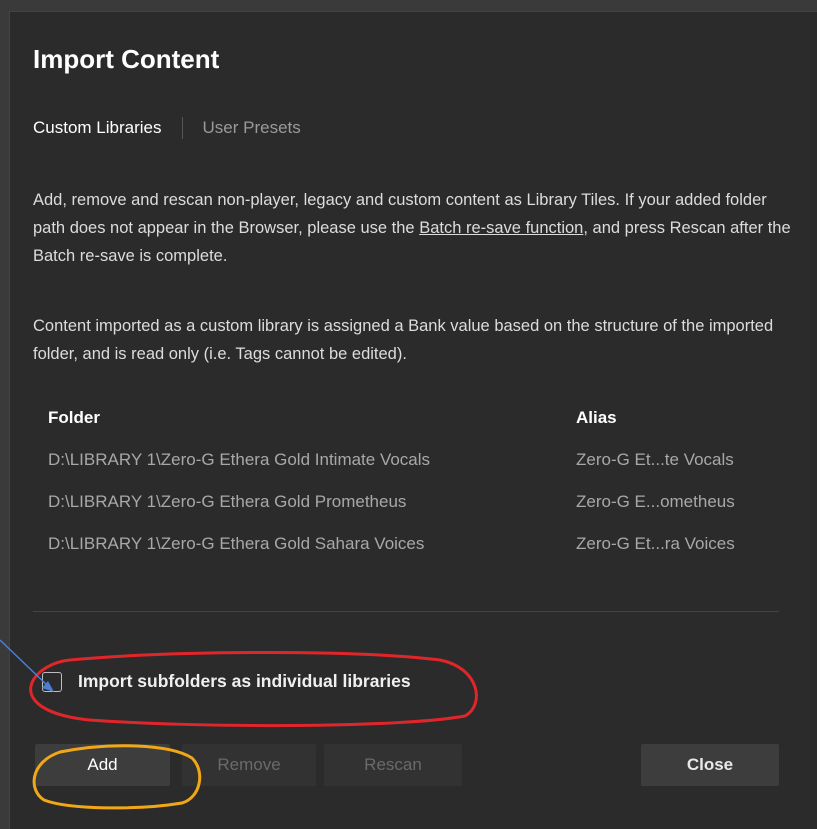  Describe the element at coordinates (182, 128) in the screenshot. I see `tab-divider` at that location.